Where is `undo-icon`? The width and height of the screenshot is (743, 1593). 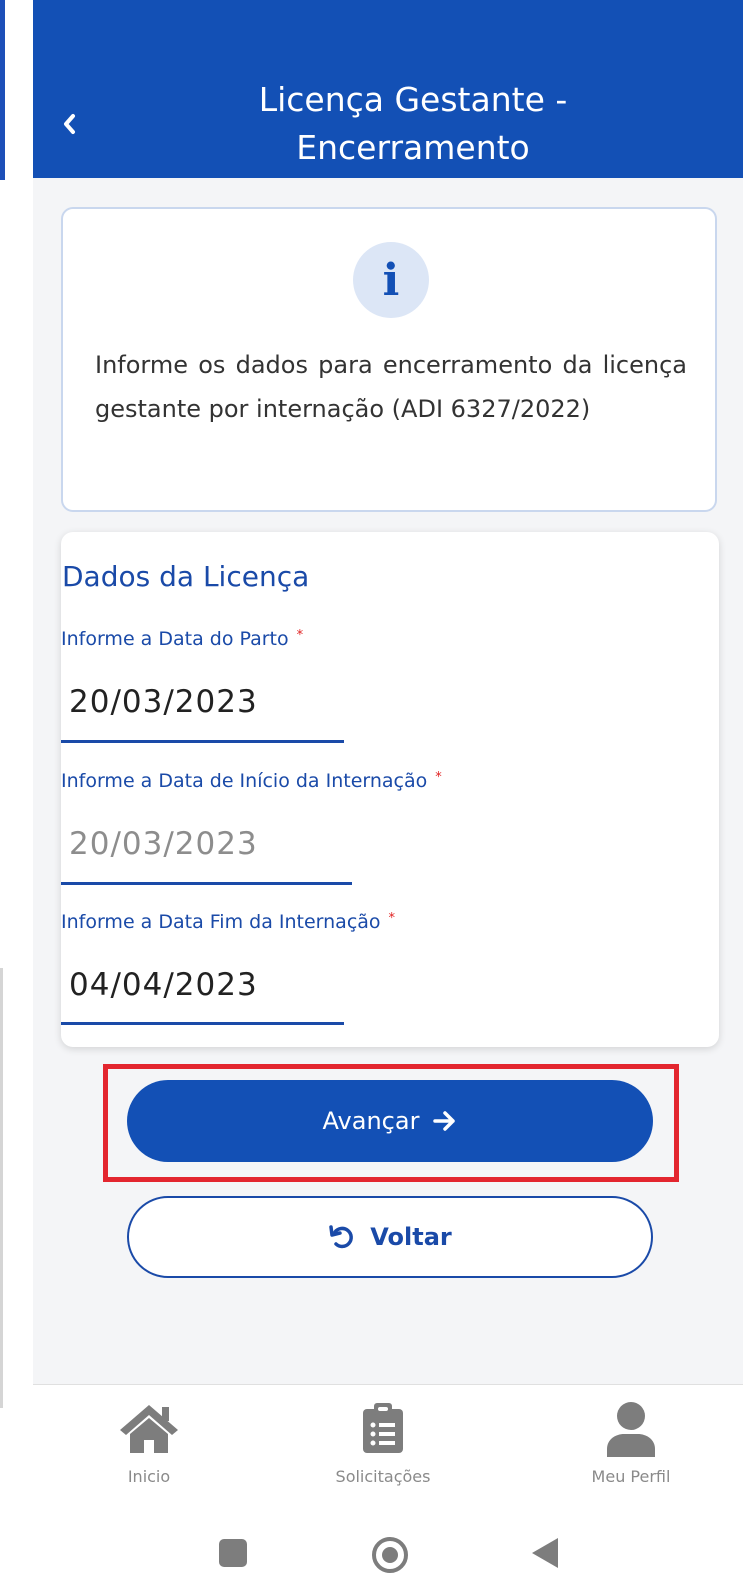 undo-icon is located at coordinates (341, 1237).